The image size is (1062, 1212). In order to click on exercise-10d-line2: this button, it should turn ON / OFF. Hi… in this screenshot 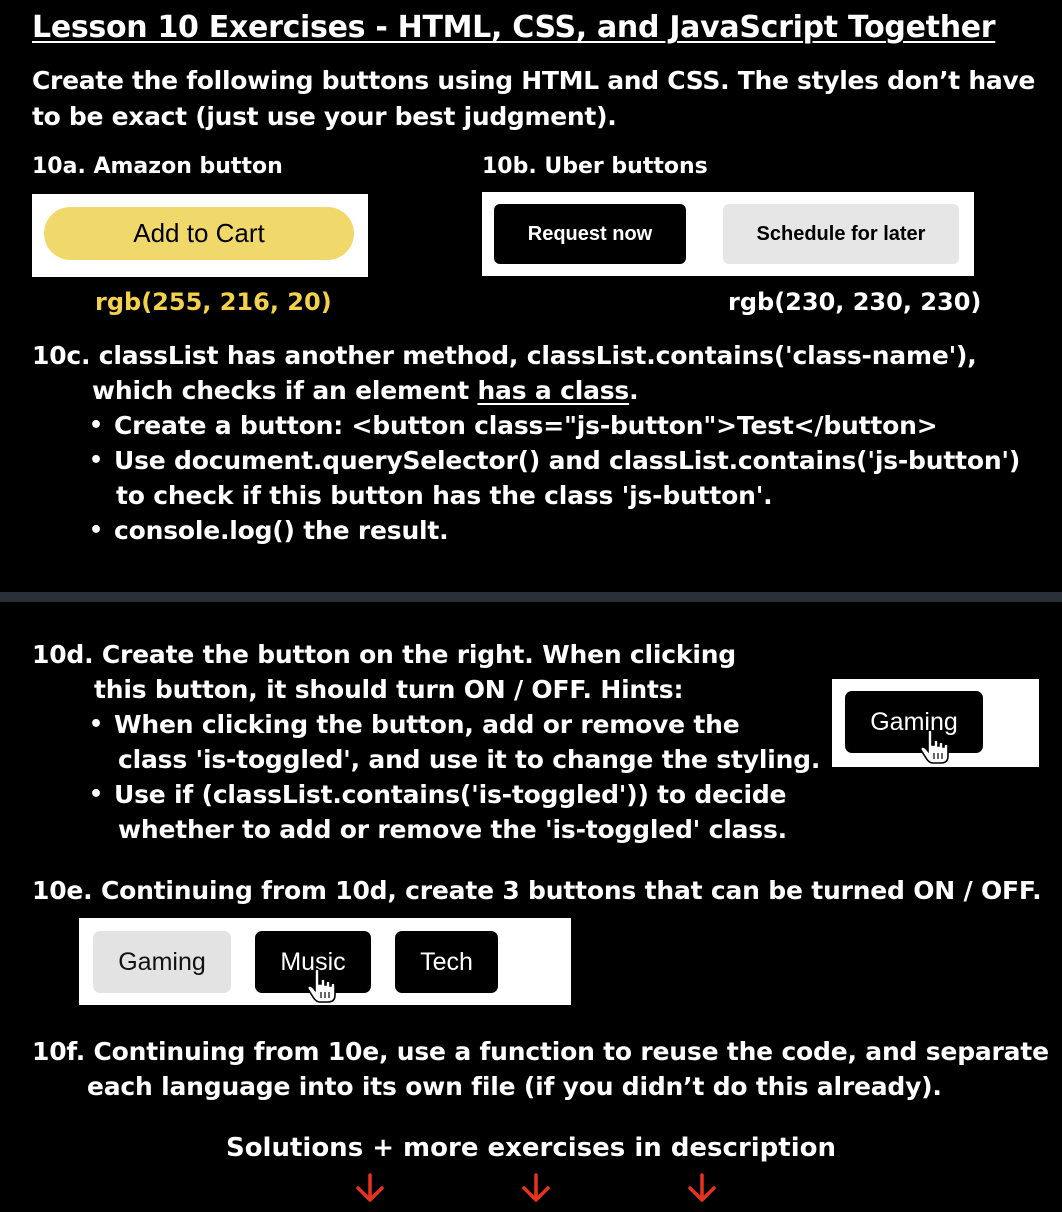, I will do `click(389, 689)`.